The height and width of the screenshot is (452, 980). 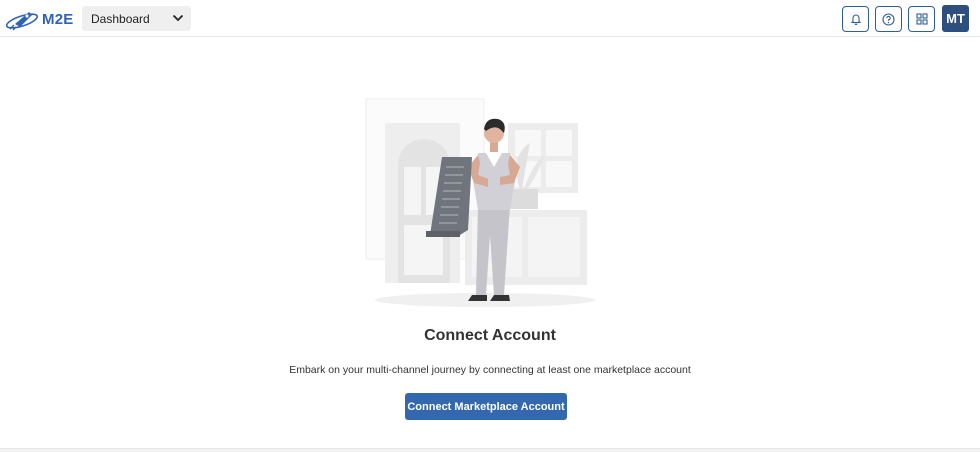 What do you see at coordinates (490, 18) in the screenshot?
I see `top-bar: M2E Dashboard MT` at bounding box center [490, 18].